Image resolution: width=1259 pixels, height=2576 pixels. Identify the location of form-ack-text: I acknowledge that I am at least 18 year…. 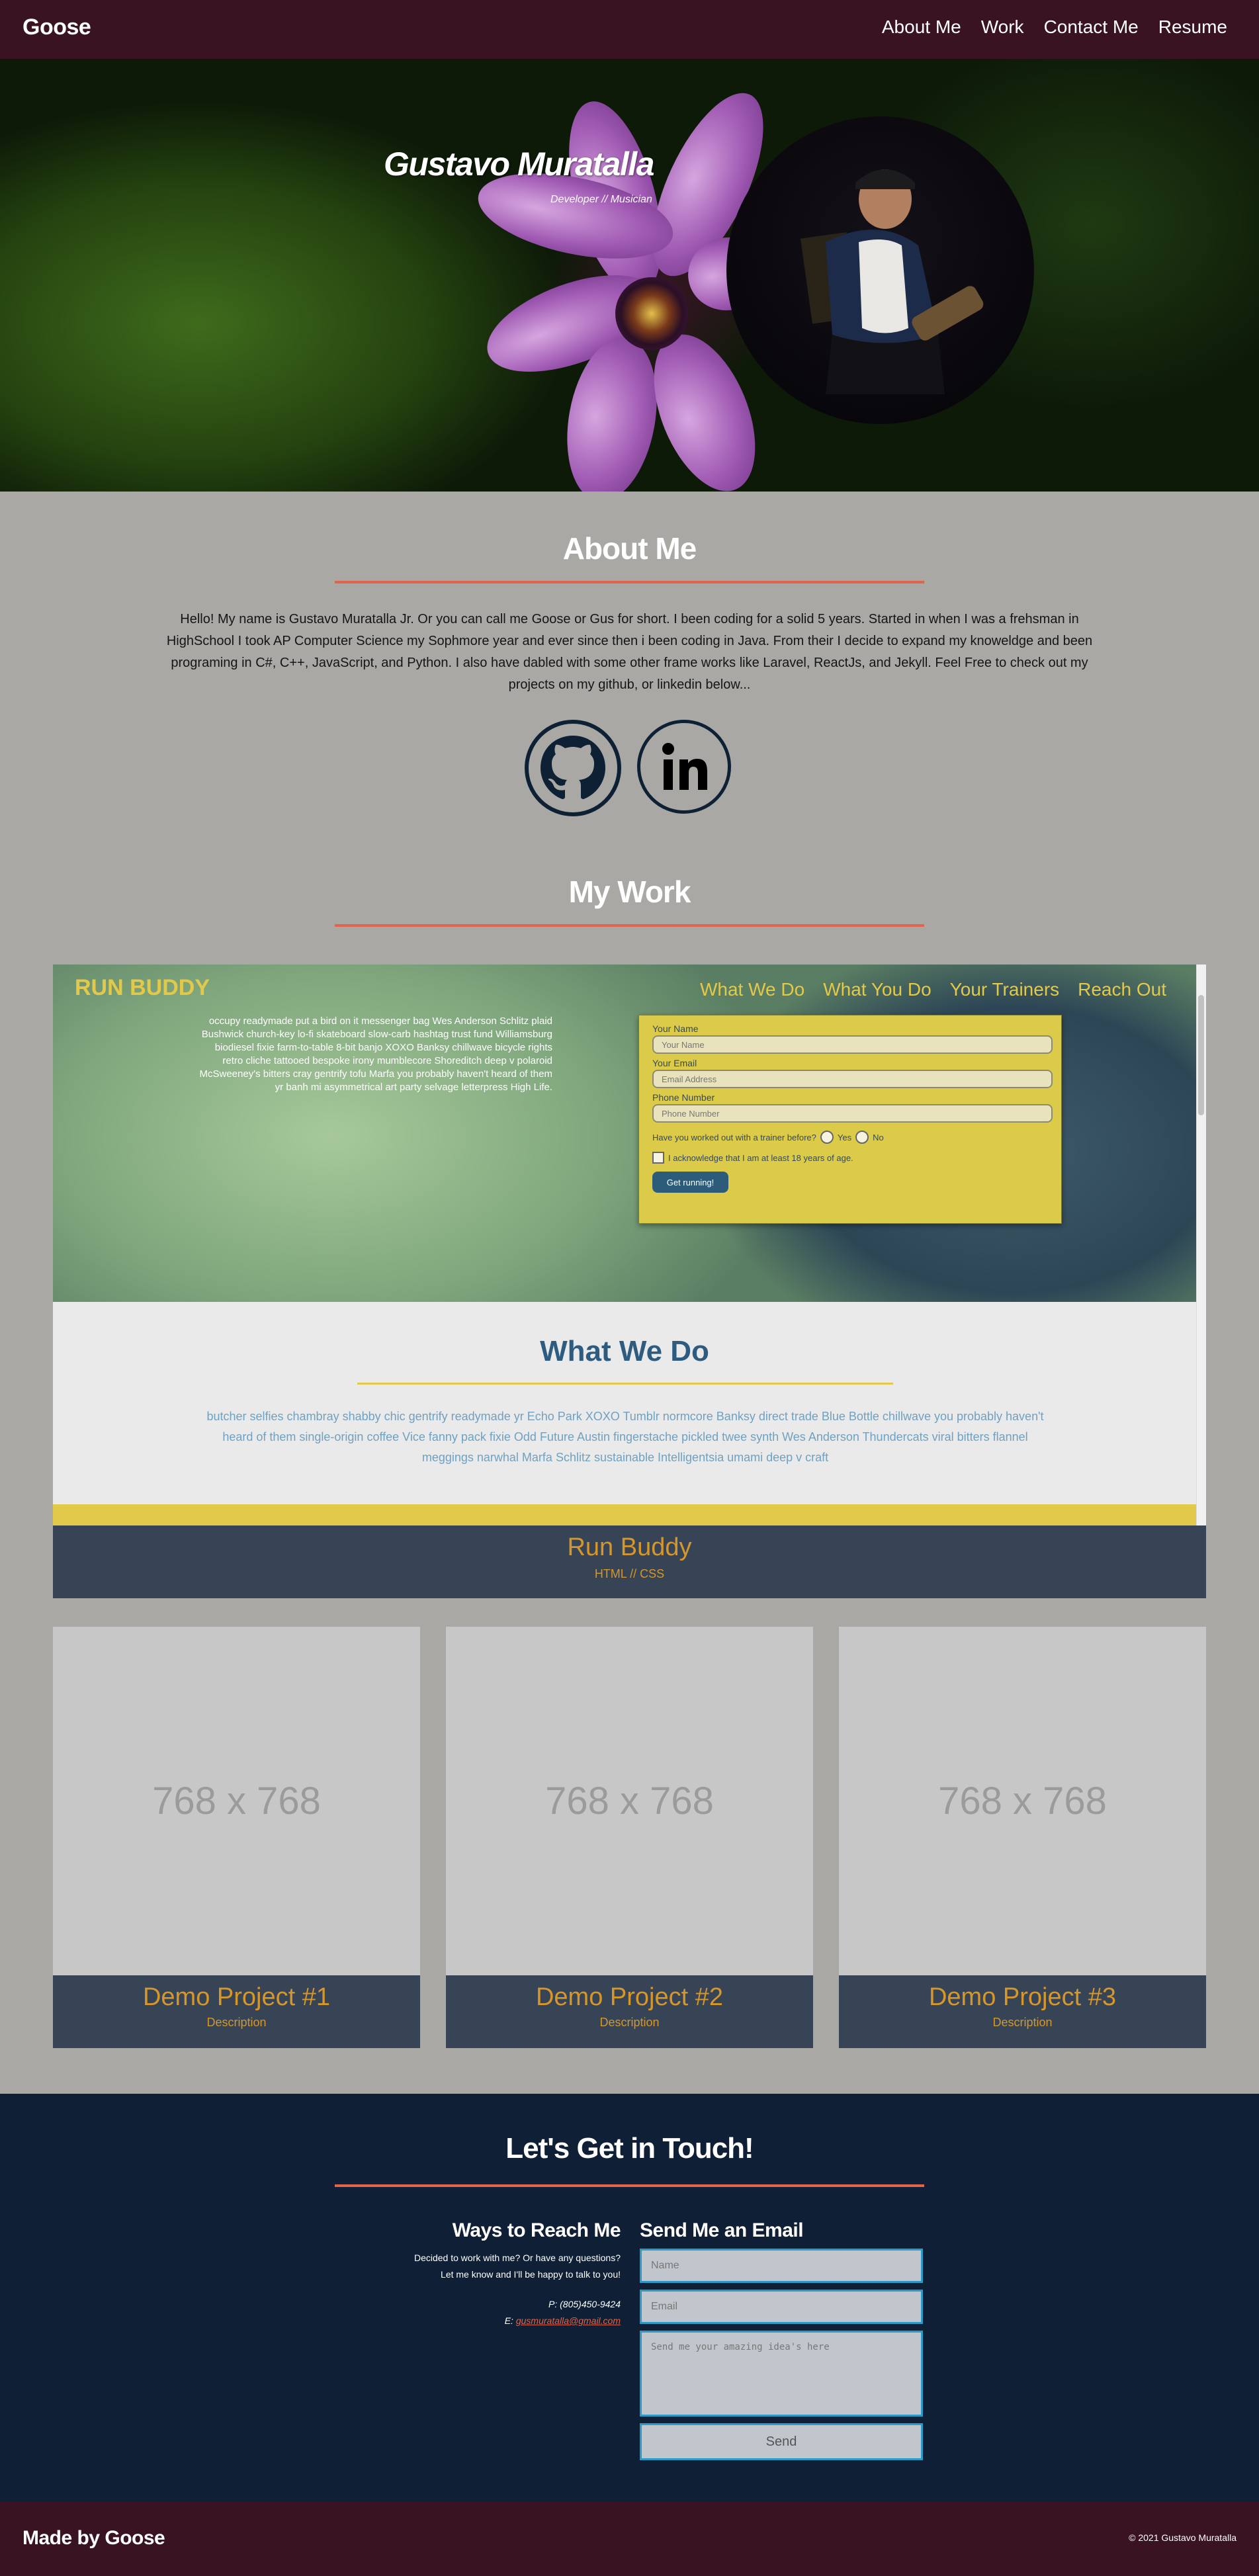
(760, 1157).